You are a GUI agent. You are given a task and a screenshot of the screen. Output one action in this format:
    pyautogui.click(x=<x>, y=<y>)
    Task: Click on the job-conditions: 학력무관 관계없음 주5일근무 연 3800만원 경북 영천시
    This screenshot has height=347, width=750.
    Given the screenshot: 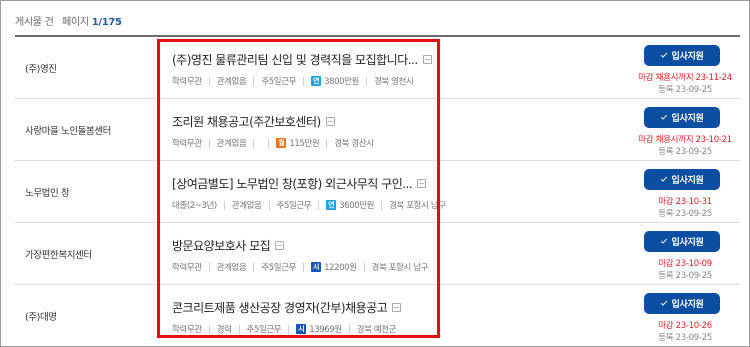 What is the action you would take?
    pyautogui.click(x=293, y=81)
    